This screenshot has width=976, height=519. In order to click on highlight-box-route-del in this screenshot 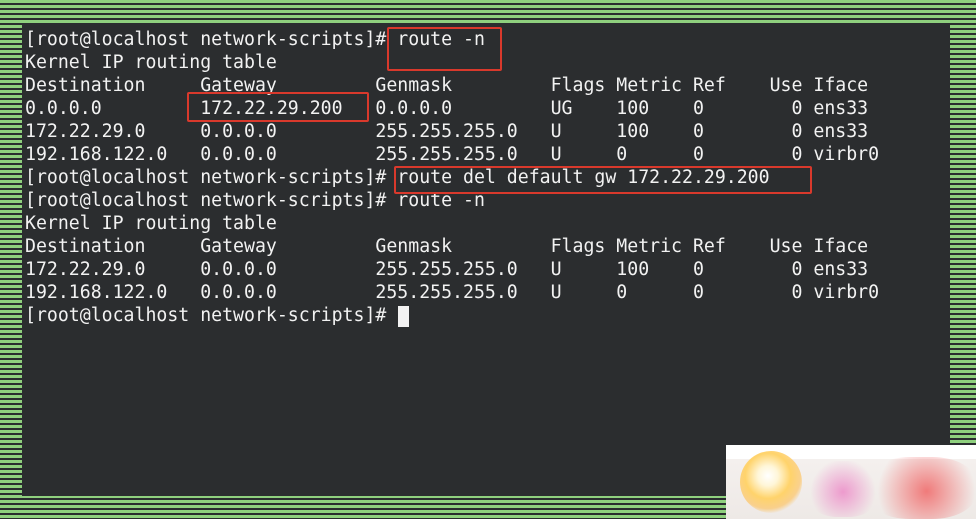, I will do `click(603, 180)`.